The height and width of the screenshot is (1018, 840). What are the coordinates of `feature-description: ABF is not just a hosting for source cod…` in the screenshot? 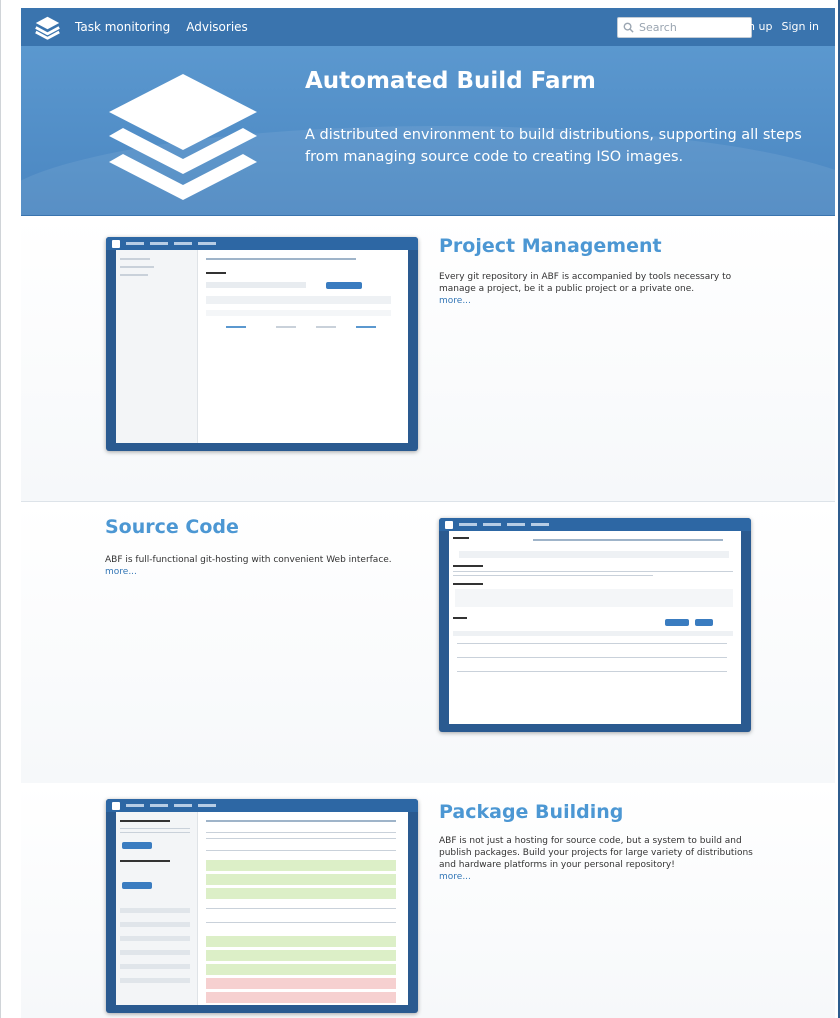 It's located at (599, 859).